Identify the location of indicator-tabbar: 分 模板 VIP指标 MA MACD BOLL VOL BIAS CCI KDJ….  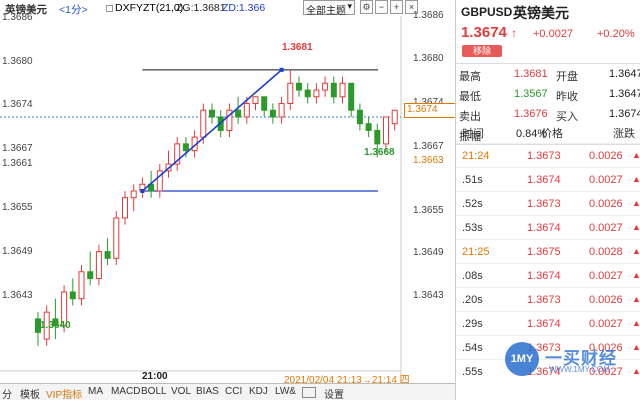
(227, 392).